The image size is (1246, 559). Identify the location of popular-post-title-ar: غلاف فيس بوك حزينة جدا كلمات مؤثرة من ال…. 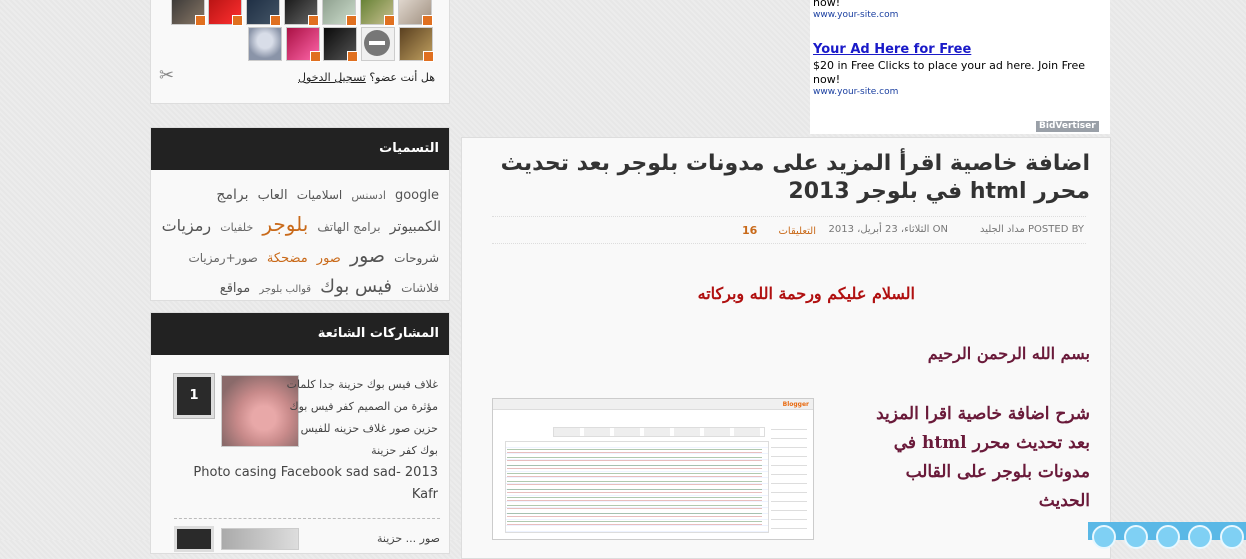
(307, 418).